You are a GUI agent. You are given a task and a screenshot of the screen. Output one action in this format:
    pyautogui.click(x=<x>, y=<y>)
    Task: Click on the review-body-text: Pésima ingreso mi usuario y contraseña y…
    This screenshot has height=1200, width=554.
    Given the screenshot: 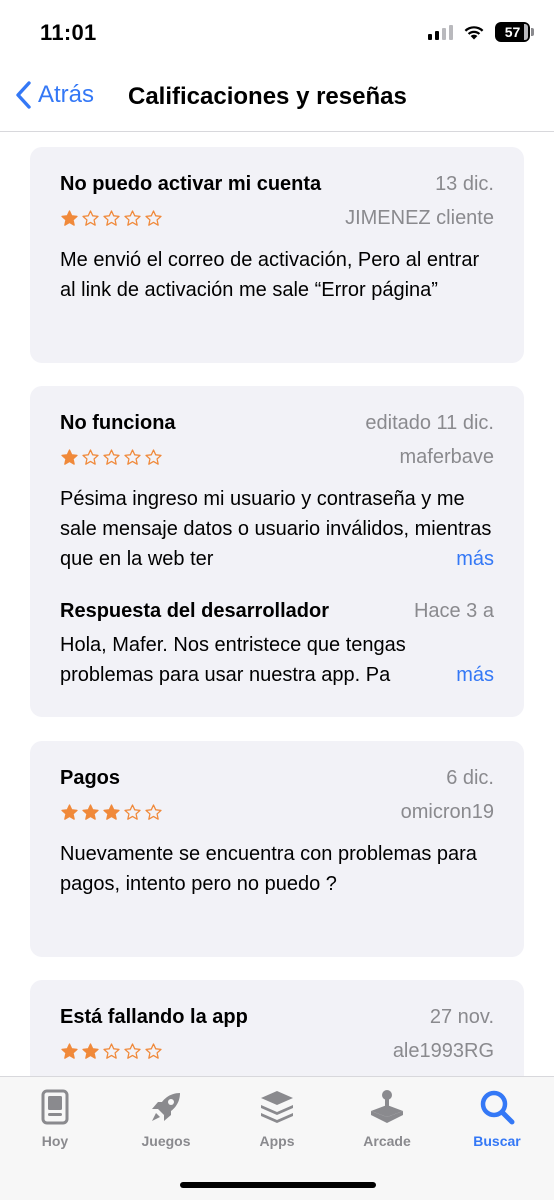 What is the action you would take?
    pyautogui.click(x=276, y=529)
    